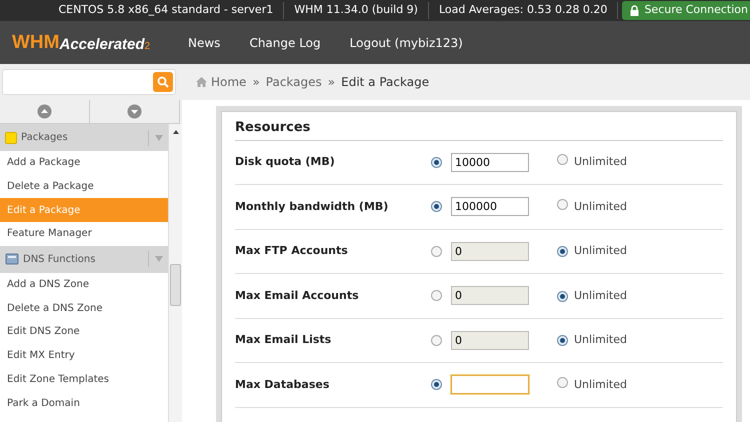 This screenshot has height=422, width=750. What do you see at coordinates (297, 296) in the screenshot?
I see `field-label: Max Email Accounts` at bounding box center [297, 296].